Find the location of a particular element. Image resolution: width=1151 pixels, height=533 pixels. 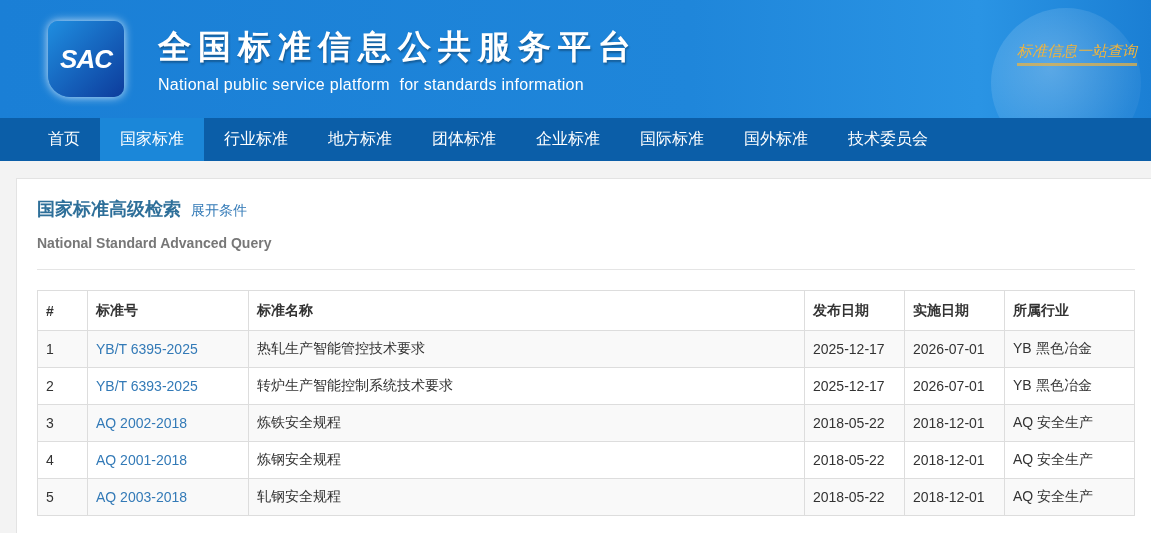

table-cell: 炼铁安全规程 is located at coordinates (526, 423).